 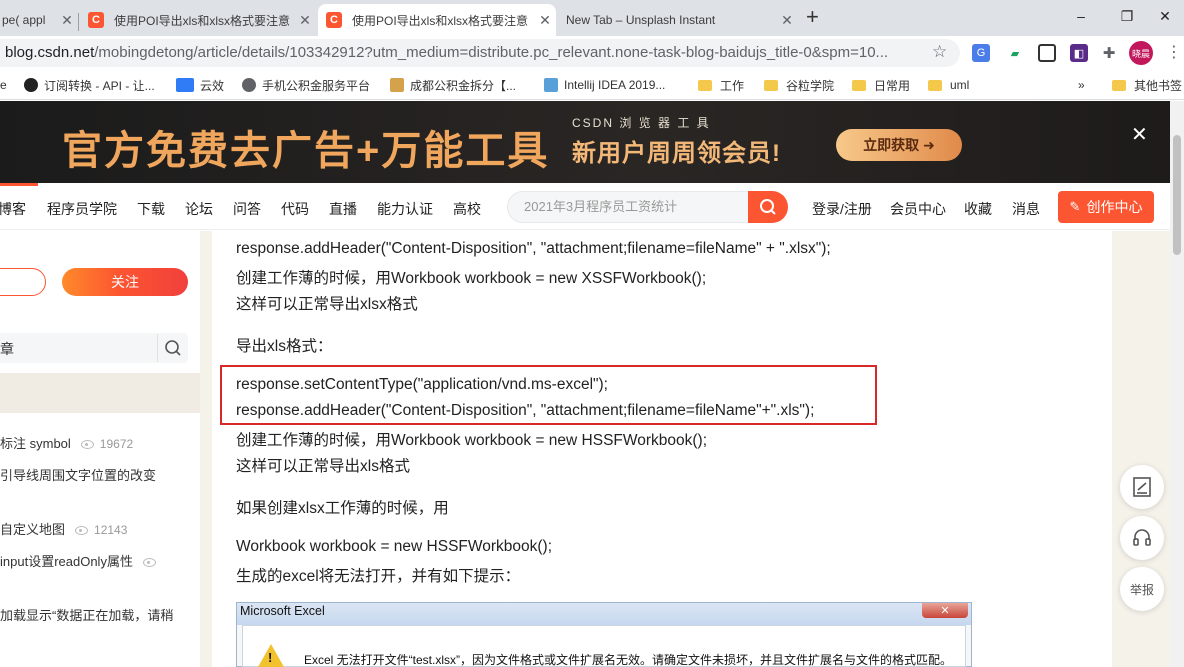 I want to click on excel-close-icon: ✕, so click(x=945, y=610).